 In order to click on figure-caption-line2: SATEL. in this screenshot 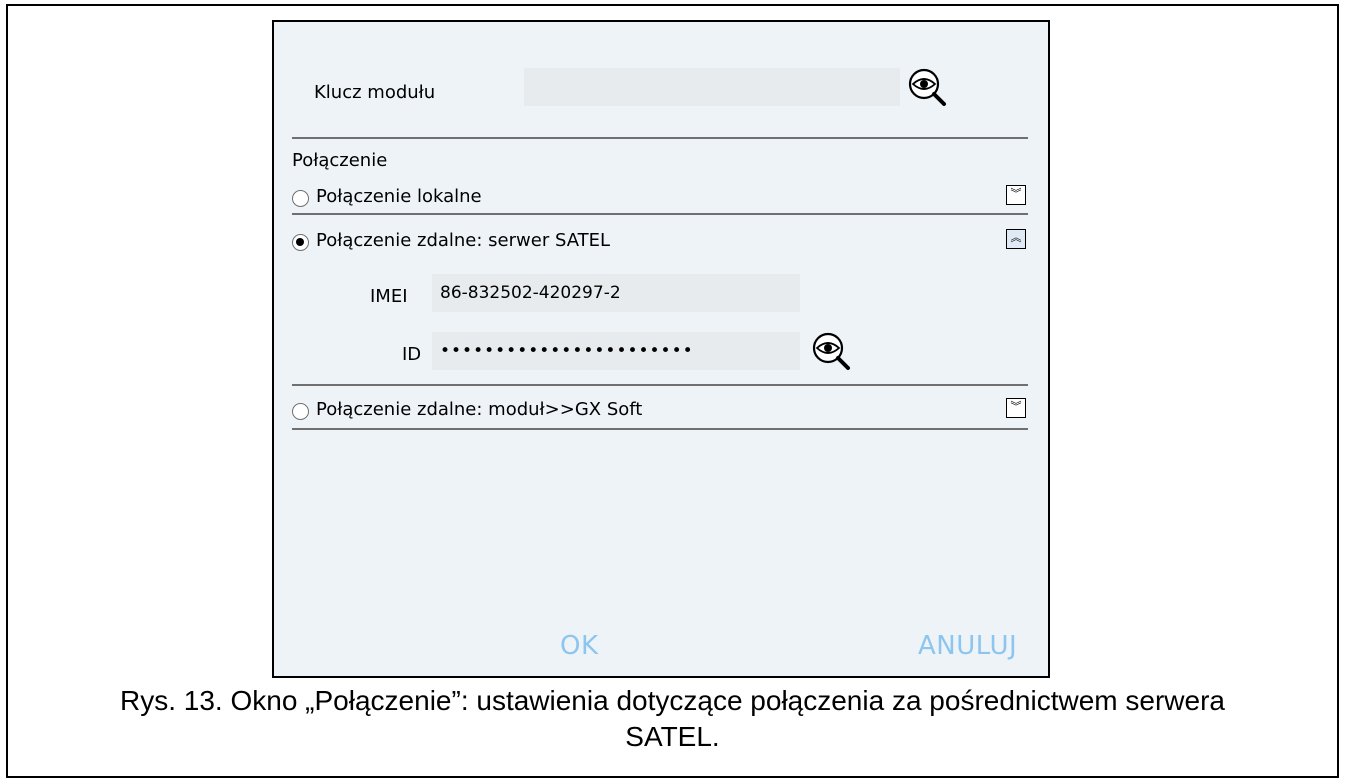, I will do `click(672, 736)`.